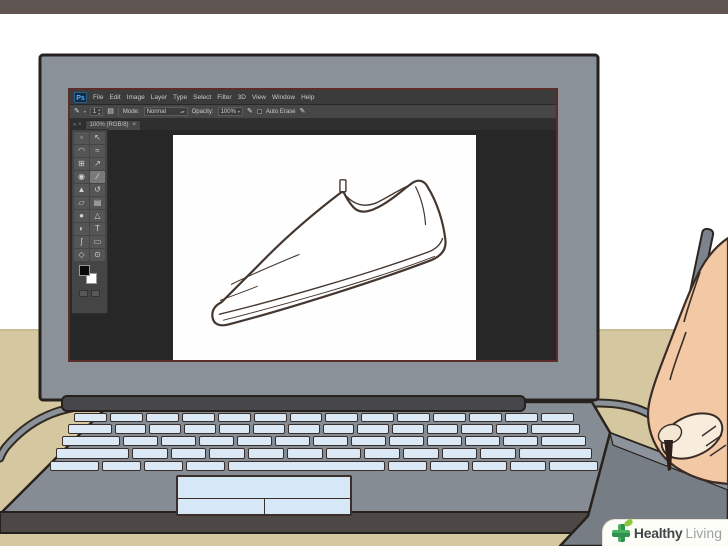 Image resolution: width=728 pixels, height=546 pixels. Describe the element at coordinates (658, 533) in the screenshot. I see `brand-name-bold: Healthy` at that location.